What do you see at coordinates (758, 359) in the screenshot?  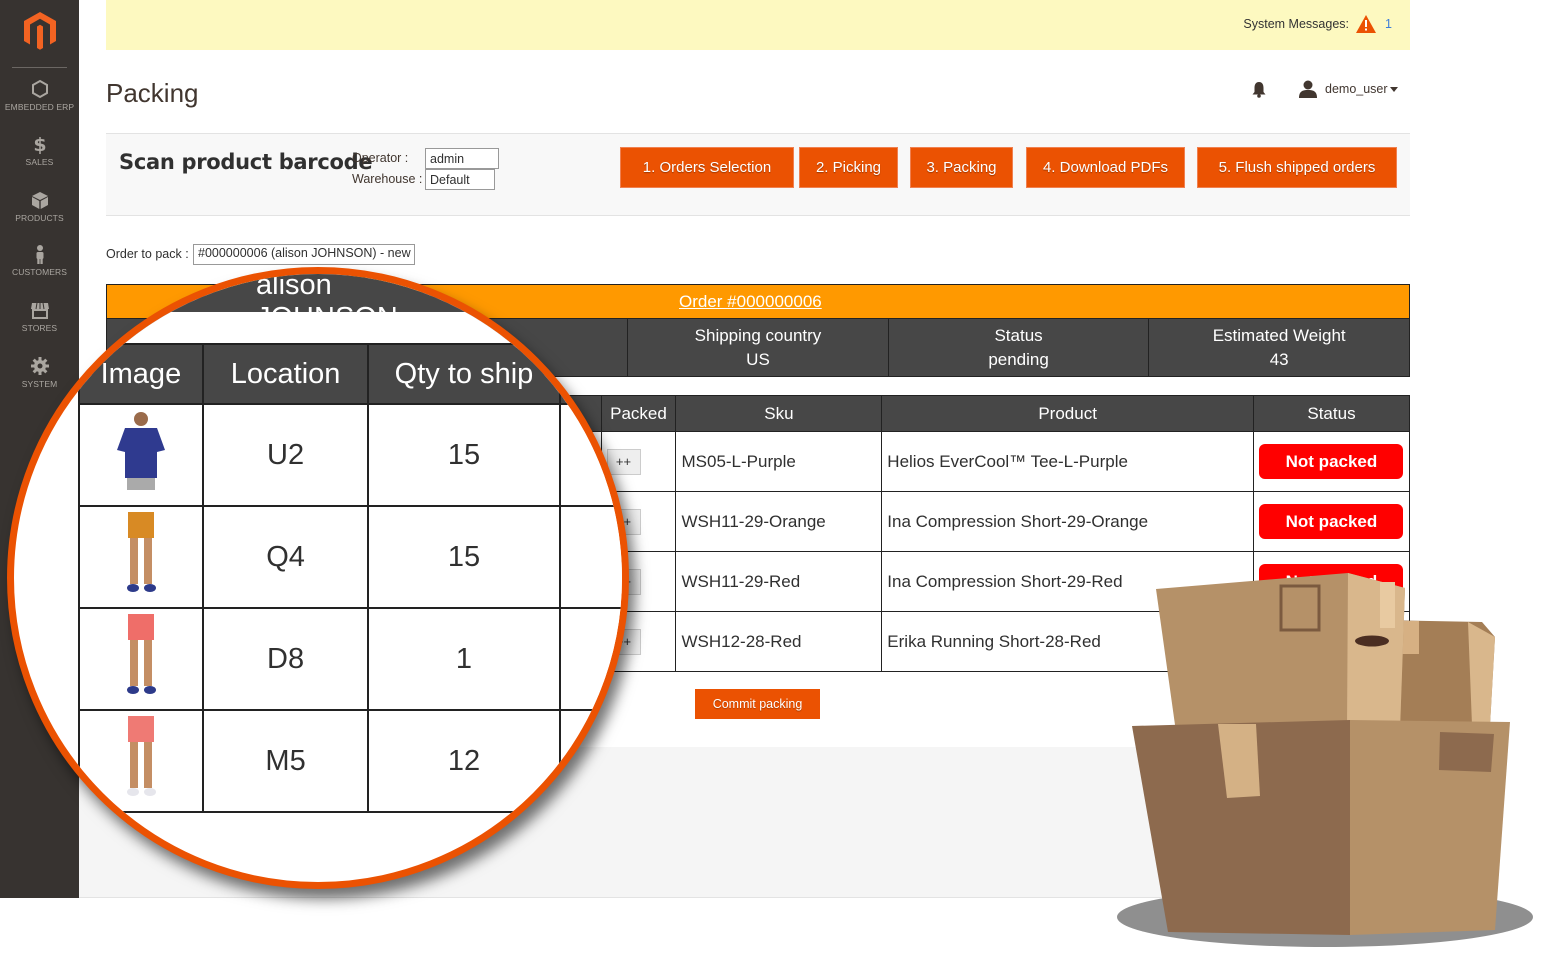 I see `info-value: US` at bounding box center [758, 359].